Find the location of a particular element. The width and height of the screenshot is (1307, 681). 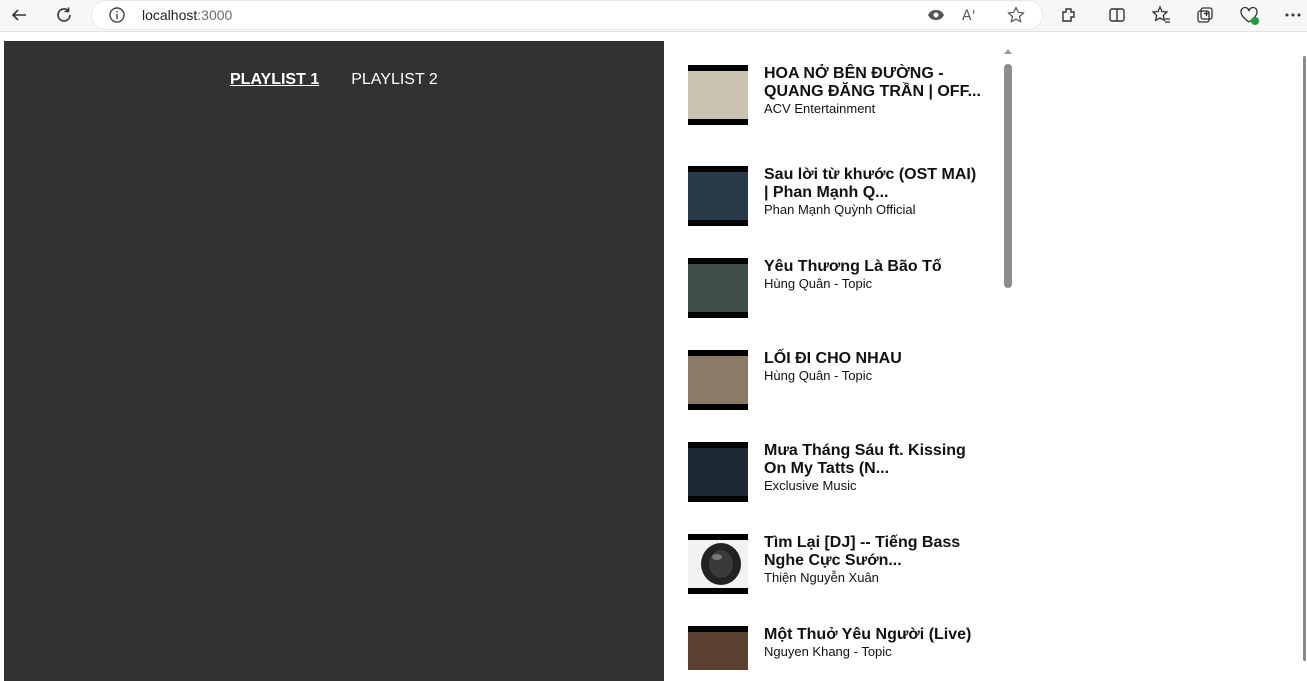

eye-icon is located at coordinates (936, 15).